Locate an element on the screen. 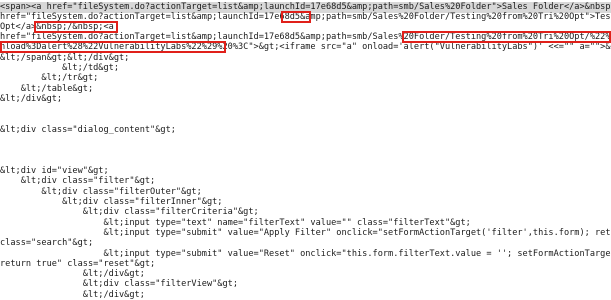 The height and width of the screenshot is (300, 611). source-line-21: &lt;div class="filterCriteria"&gt; is located at coordinates (129, 212).